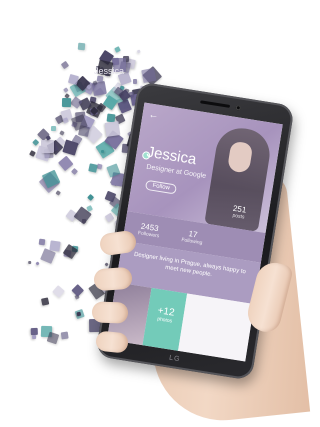 The width and height of the screenshot is (320, 427). Describe the element at coordinates (161, 187) in the screenshot. I see `follow-button: Follow` at that location.